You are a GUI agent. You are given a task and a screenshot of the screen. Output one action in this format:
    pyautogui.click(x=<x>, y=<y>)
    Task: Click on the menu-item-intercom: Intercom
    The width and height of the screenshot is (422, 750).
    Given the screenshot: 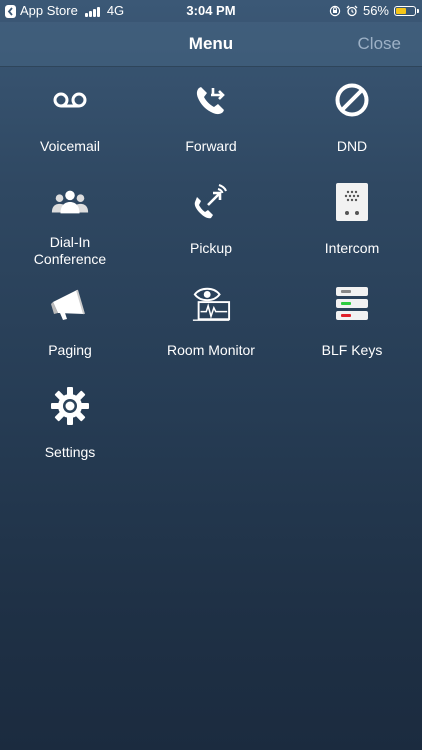 What is the action you would take?
    pyautogui.click(x=352, y=218)
    